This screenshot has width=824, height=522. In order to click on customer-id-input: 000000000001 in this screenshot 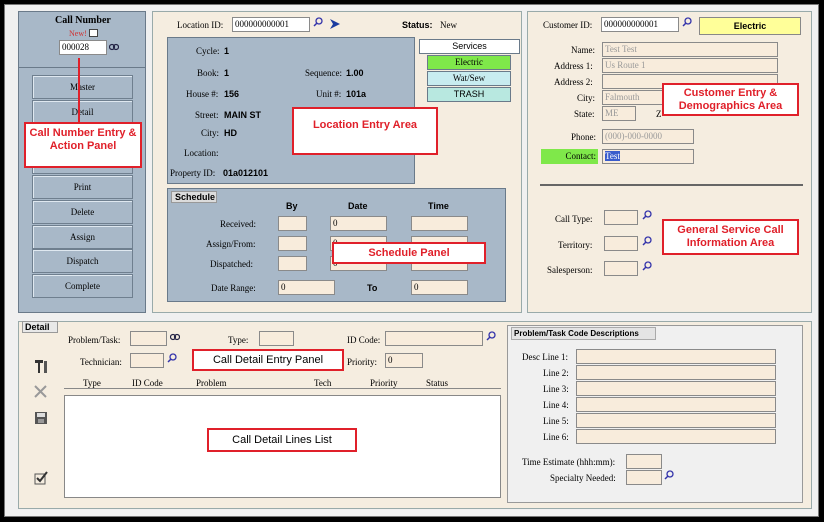, I will do `click(640, 24)`.